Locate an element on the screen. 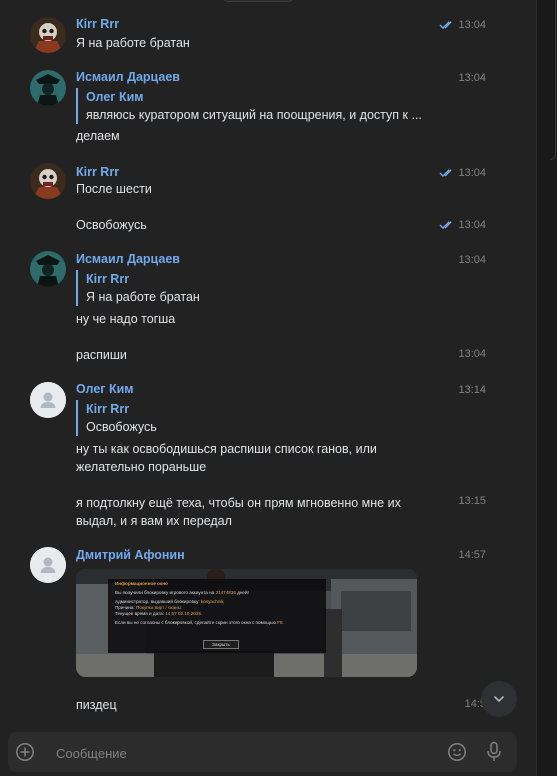 The image size is (557, 776). time-label: 13:14 is located at coordinates (472, 390).